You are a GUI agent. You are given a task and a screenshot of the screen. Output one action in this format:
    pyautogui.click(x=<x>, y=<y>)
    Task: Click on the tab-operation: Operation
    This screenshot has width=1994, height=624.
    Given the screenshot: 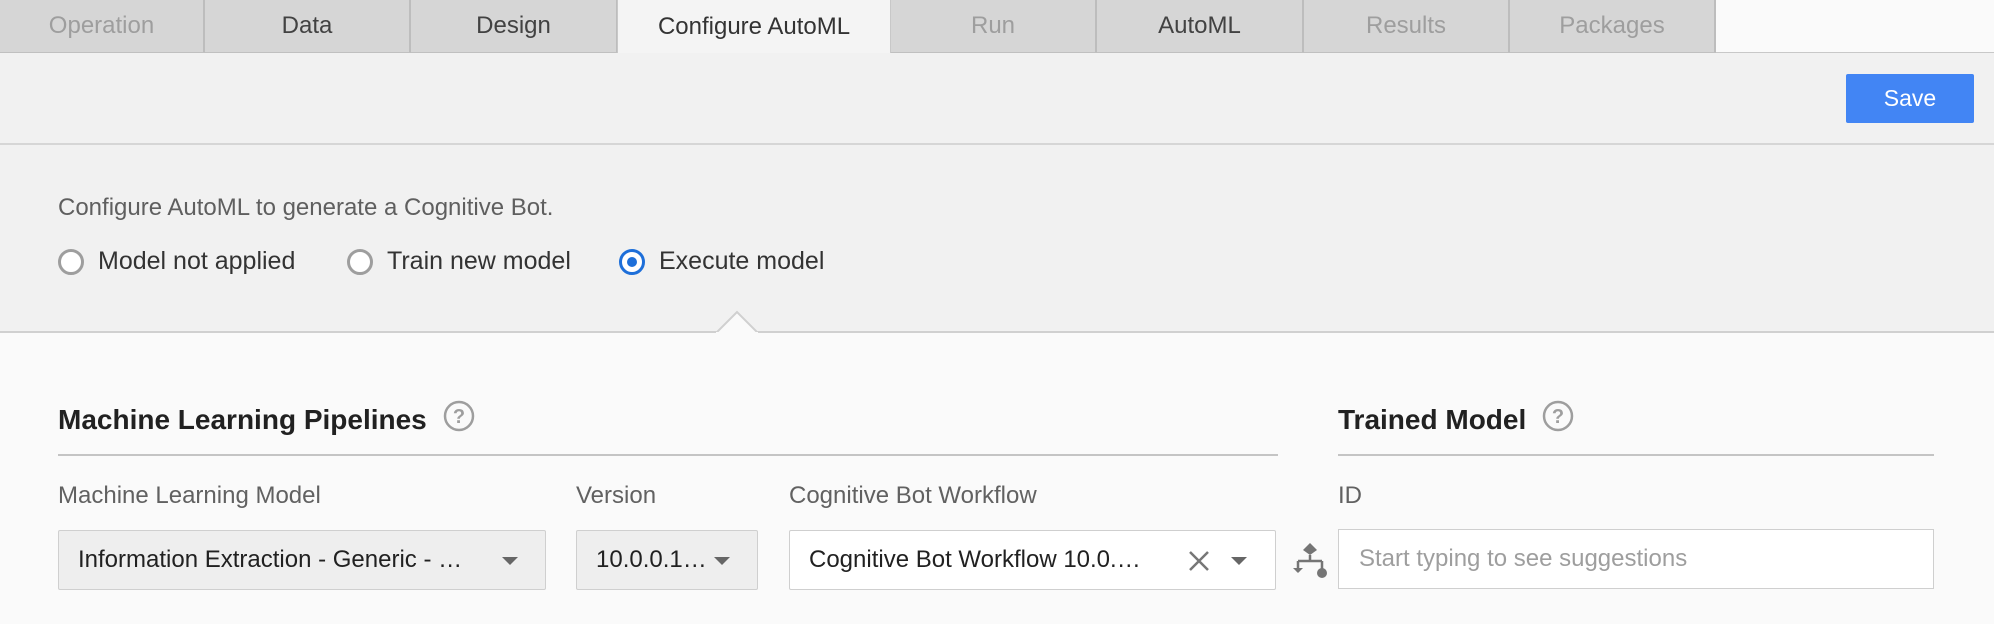 What is the action you would take?
    pyautogui.click(x=102, y=26)
    